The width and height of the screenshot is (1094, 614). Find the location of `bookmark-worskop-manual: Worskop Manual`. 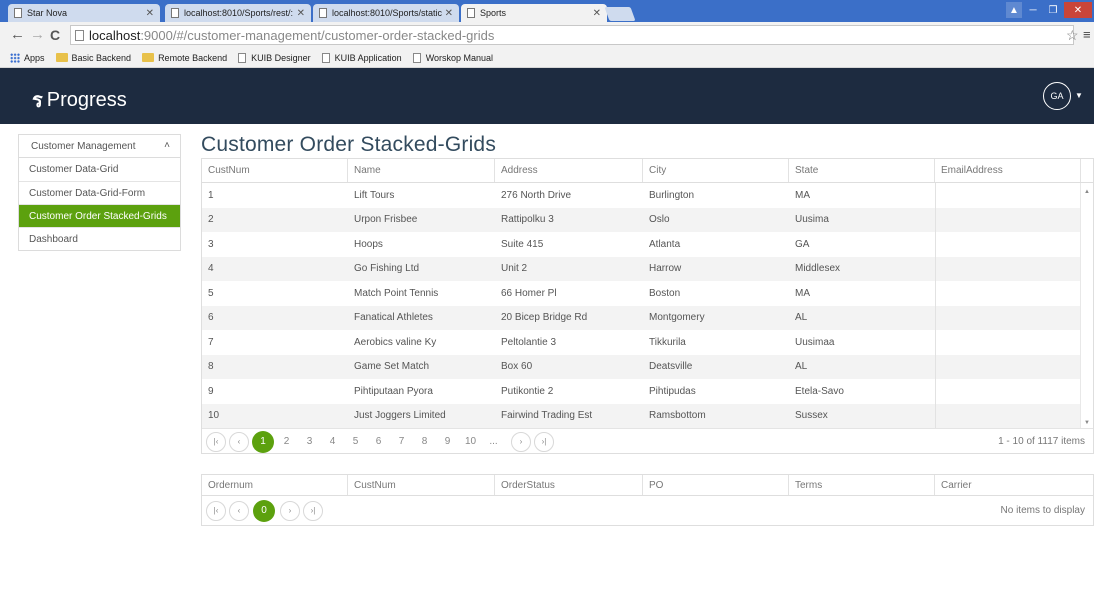

bookmark-worskop-manual: Worskop Manual is located at coordinates (452, 57).